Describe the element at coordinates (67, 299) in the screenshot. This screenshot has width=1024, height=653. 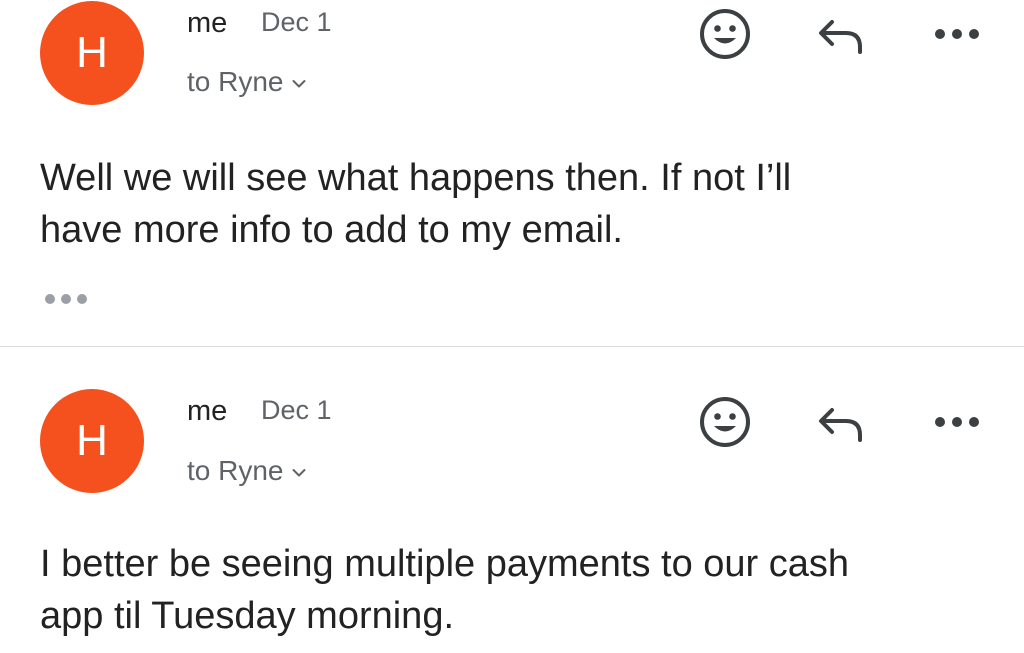
I see `show-trimmed-content-icon` at that location.